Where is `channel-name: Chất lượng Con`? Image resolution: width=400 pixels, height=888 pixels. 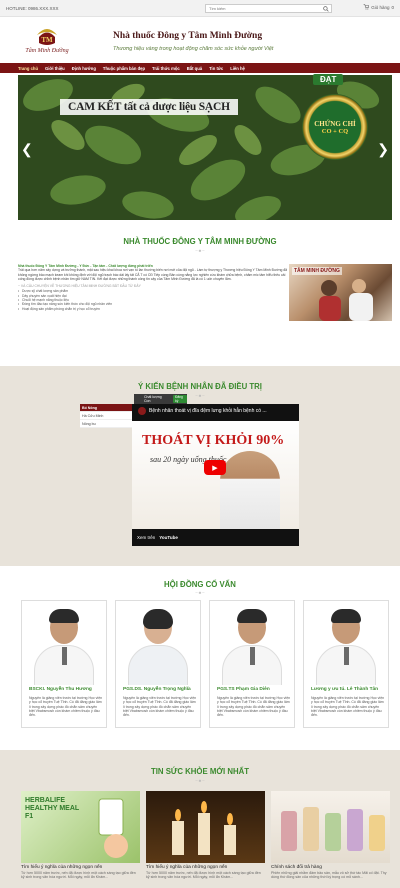
channel-name: Chất lượng Con is located at coordinates (153, 399).